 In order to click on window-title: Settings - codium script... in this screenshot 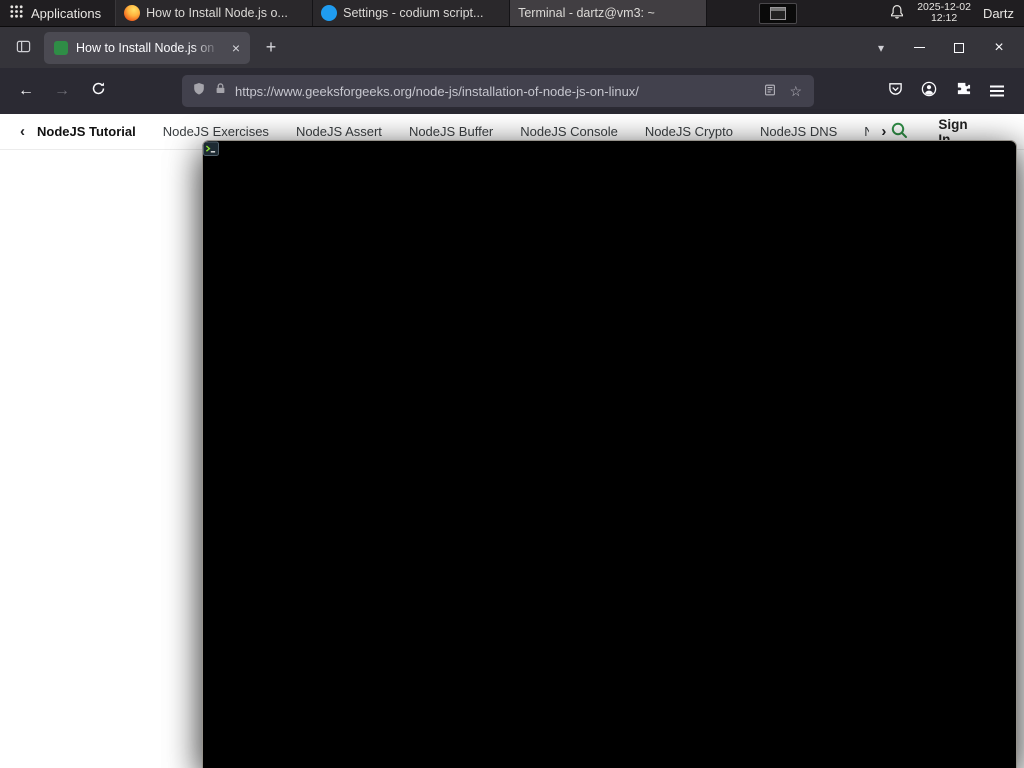, I will do `click(413, 13)`.